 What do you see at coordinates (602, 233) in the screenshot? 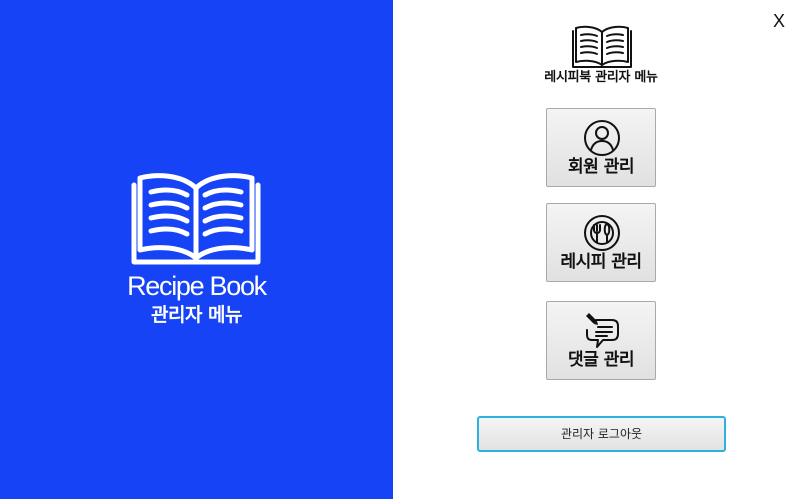
I see `utensils-plate-icon` at bounding box center [602, 233].